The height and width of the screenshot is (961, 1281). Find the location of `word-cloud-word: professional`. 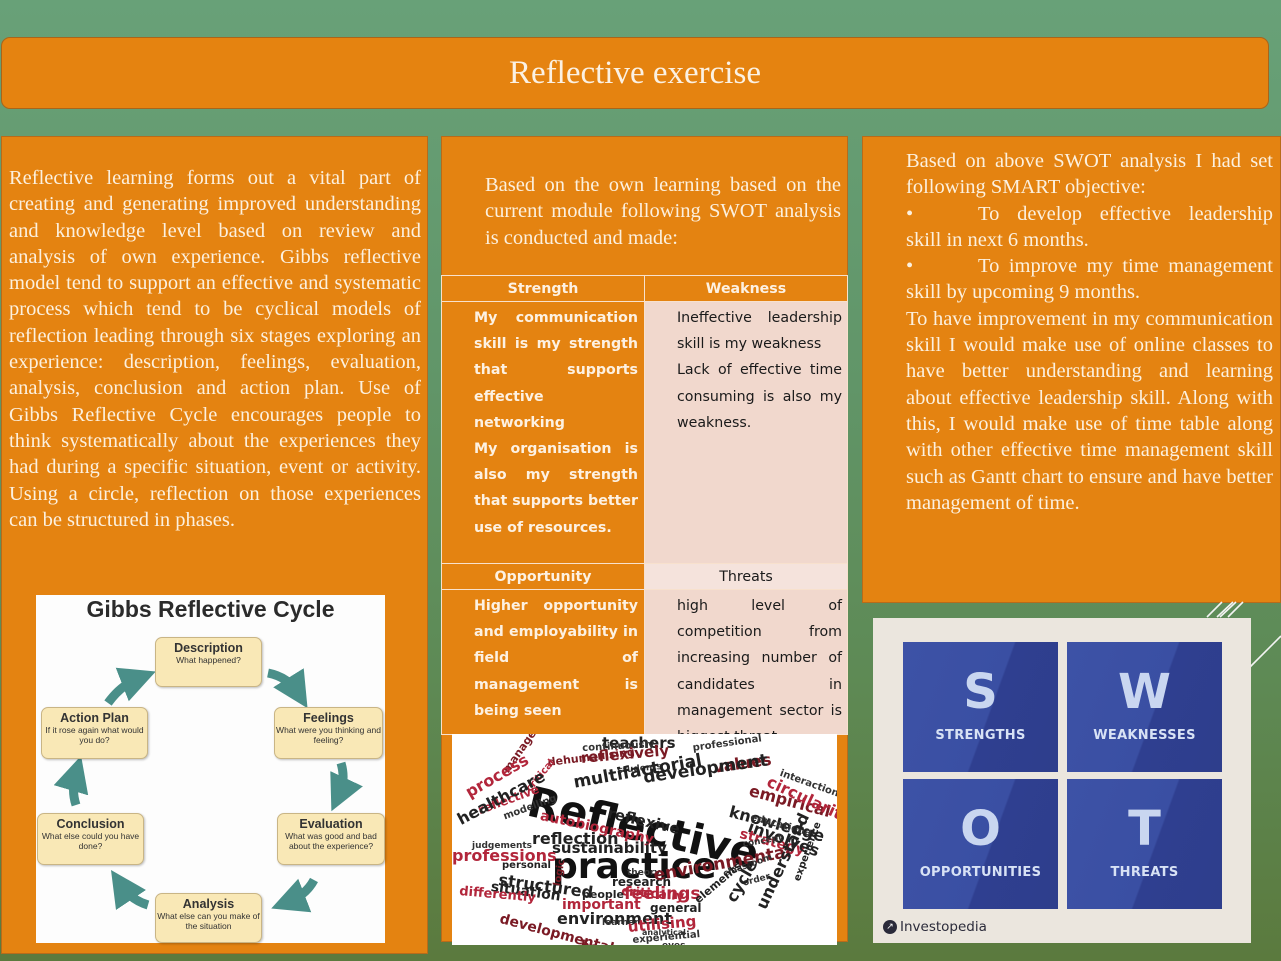

word-cloud-word: professional is located at coordinates (727, 744).